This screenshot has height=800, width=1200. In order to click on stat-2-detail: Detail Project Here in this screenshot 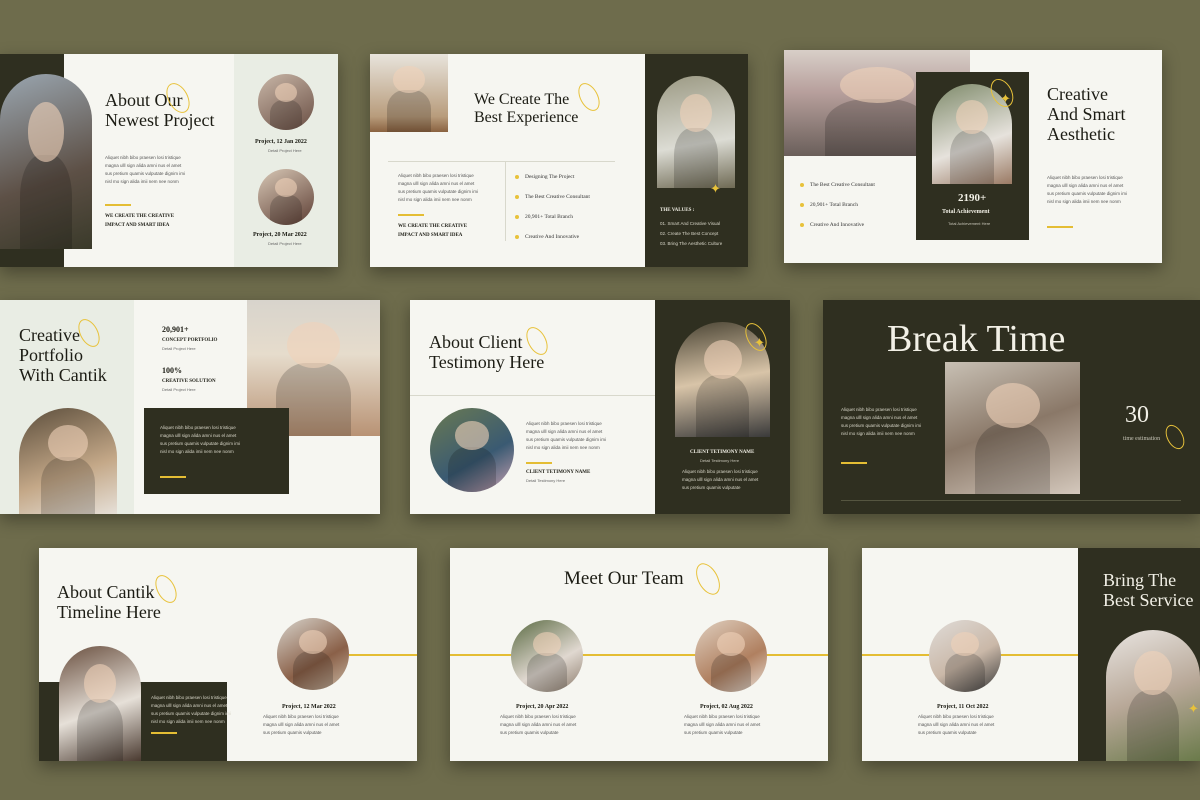, I will do `click(179, 389)`.